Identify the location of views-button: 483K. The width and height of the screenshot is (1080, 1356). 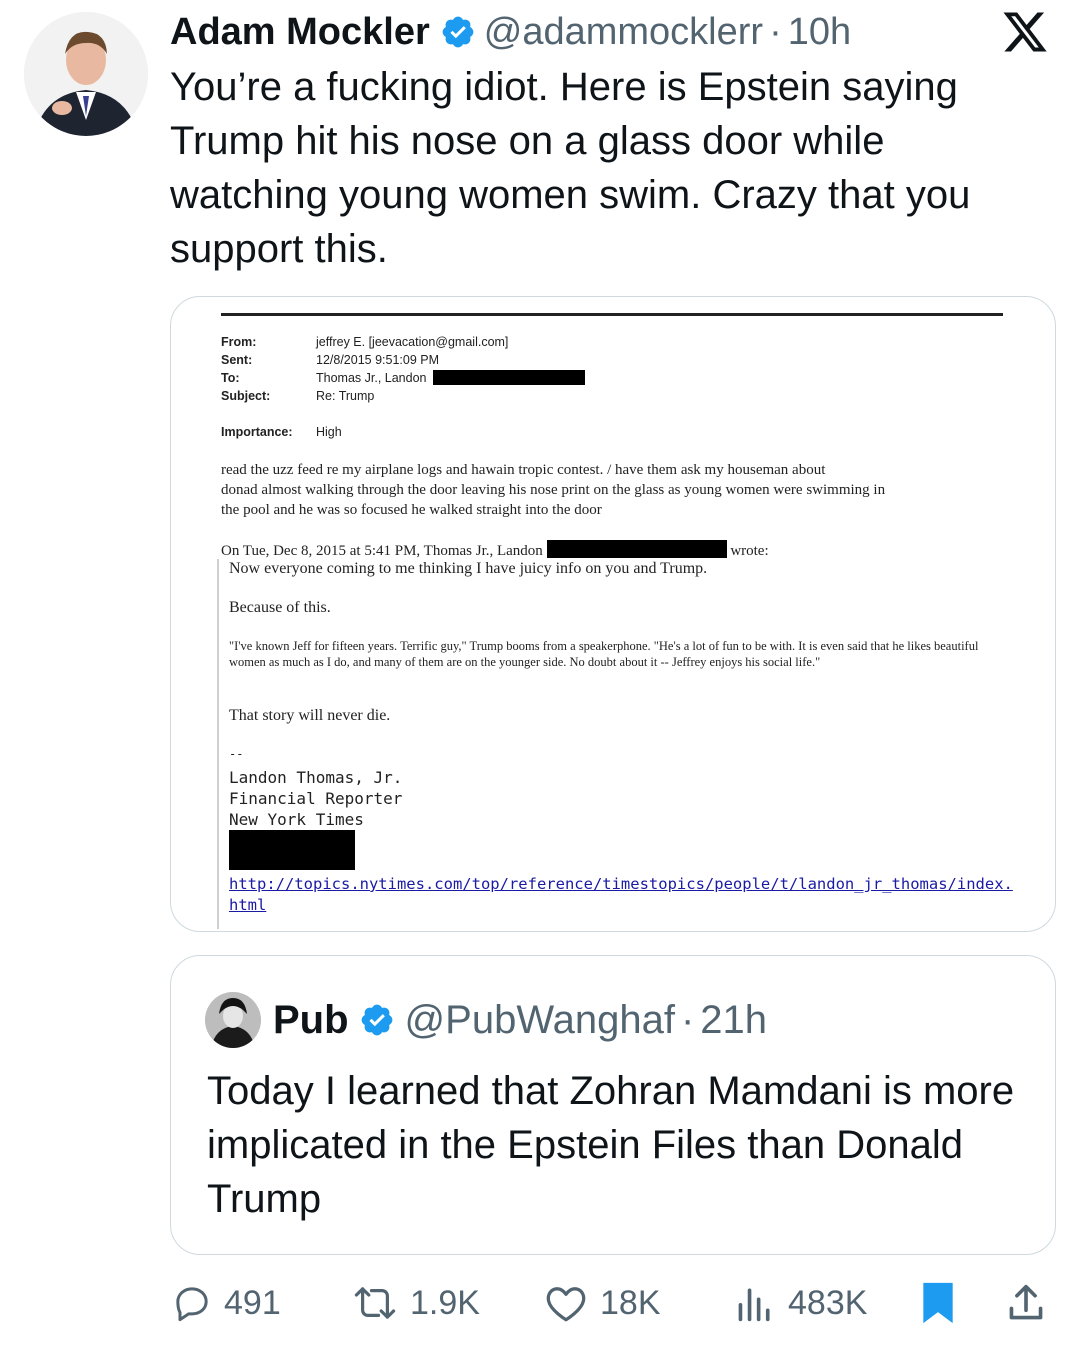
(800, 1303).